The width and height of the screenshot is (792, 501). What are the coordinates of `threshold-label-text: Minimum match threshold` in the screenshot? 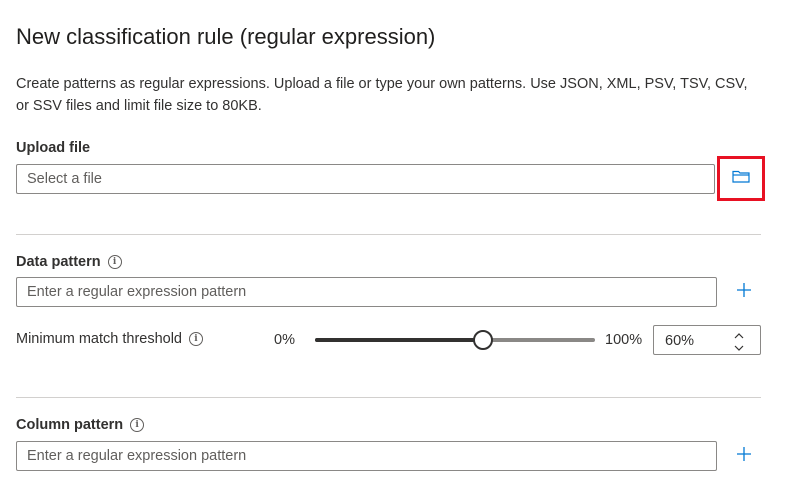 It's located at (99, 339).